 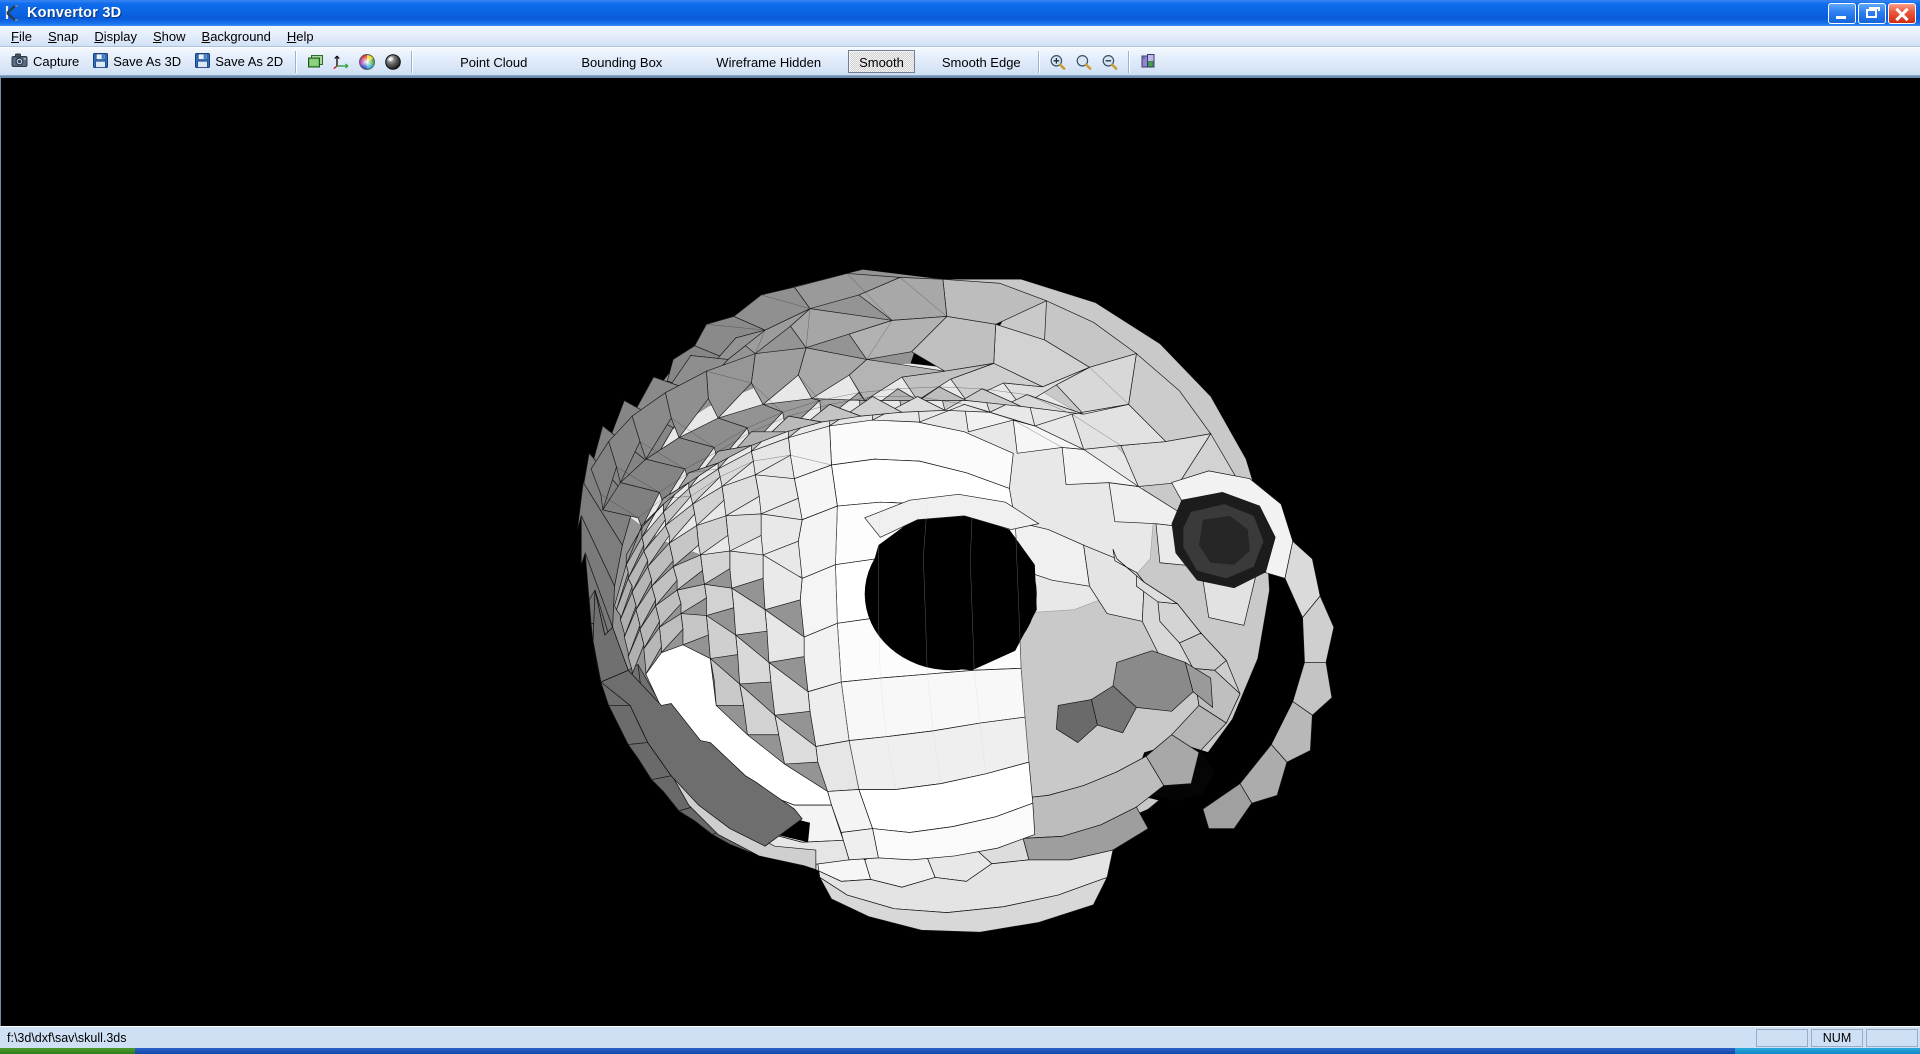 I want to click on save-as-2d-button: Save As 2D, so click(x=239, y=62).